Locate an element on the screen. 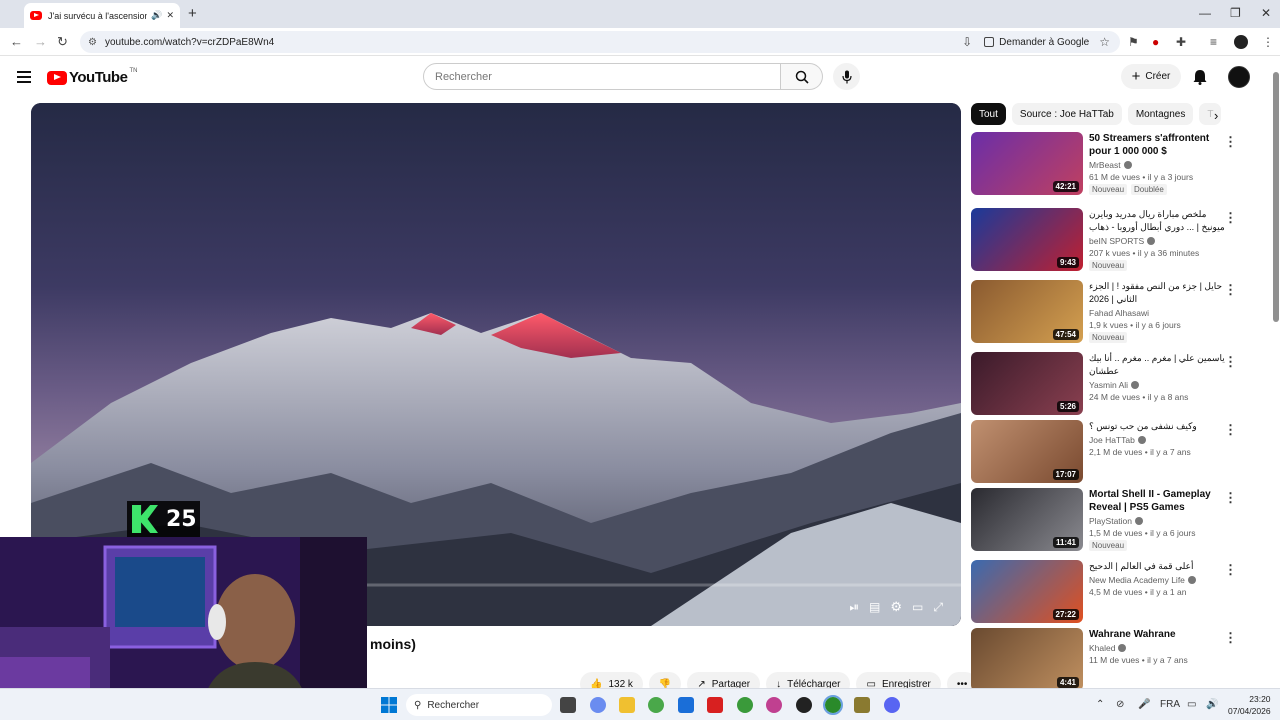 The width and height of the screenshot is (1280, 720). video-thumbnail: 11:41 is located at coordinates (1027, 519).